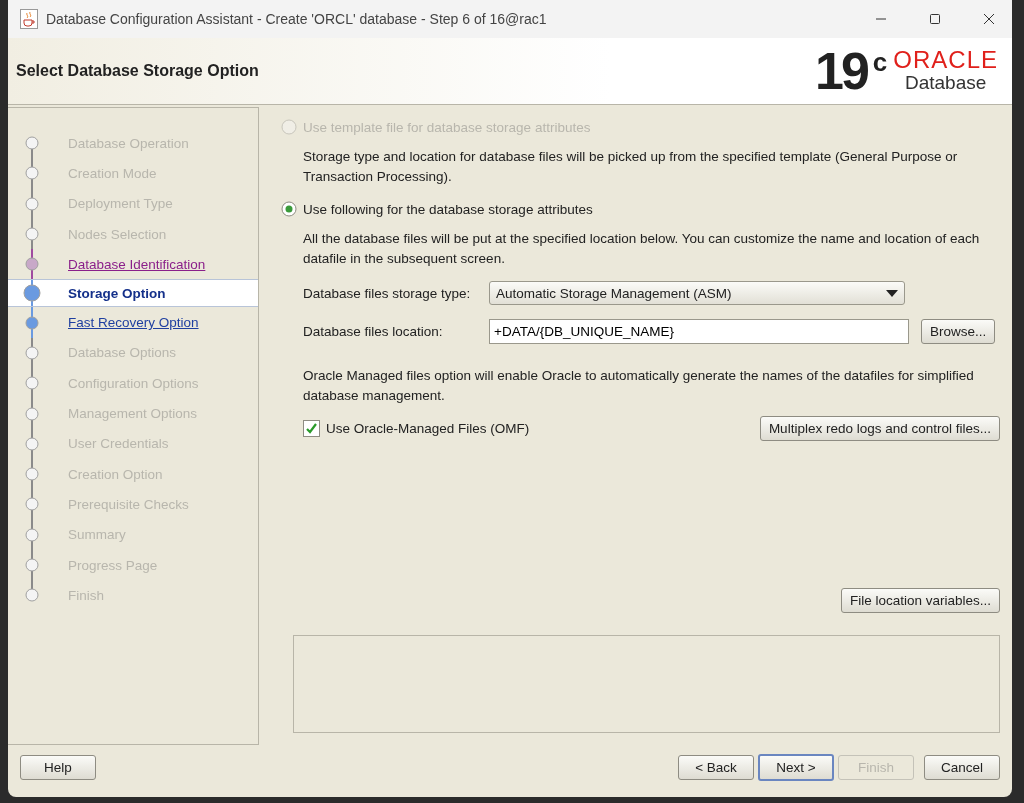 Image resolution: width=1024 pixels, height=803 pixels. What do you see at coordinates (935, 19) in the screenshot?
I see `maximize-icon` at bounding box center [935, 19].